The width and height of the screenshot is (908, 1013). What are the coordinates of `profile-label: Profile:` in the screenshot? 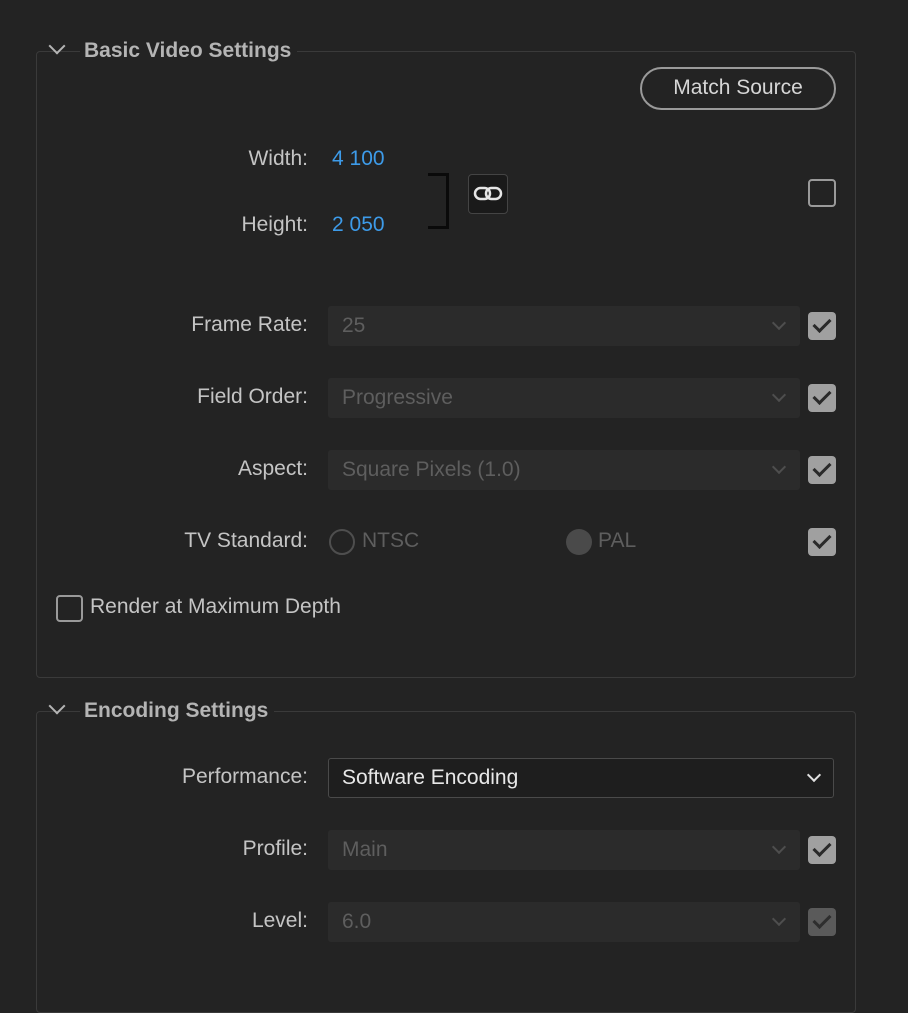 It's located at (275, 848).